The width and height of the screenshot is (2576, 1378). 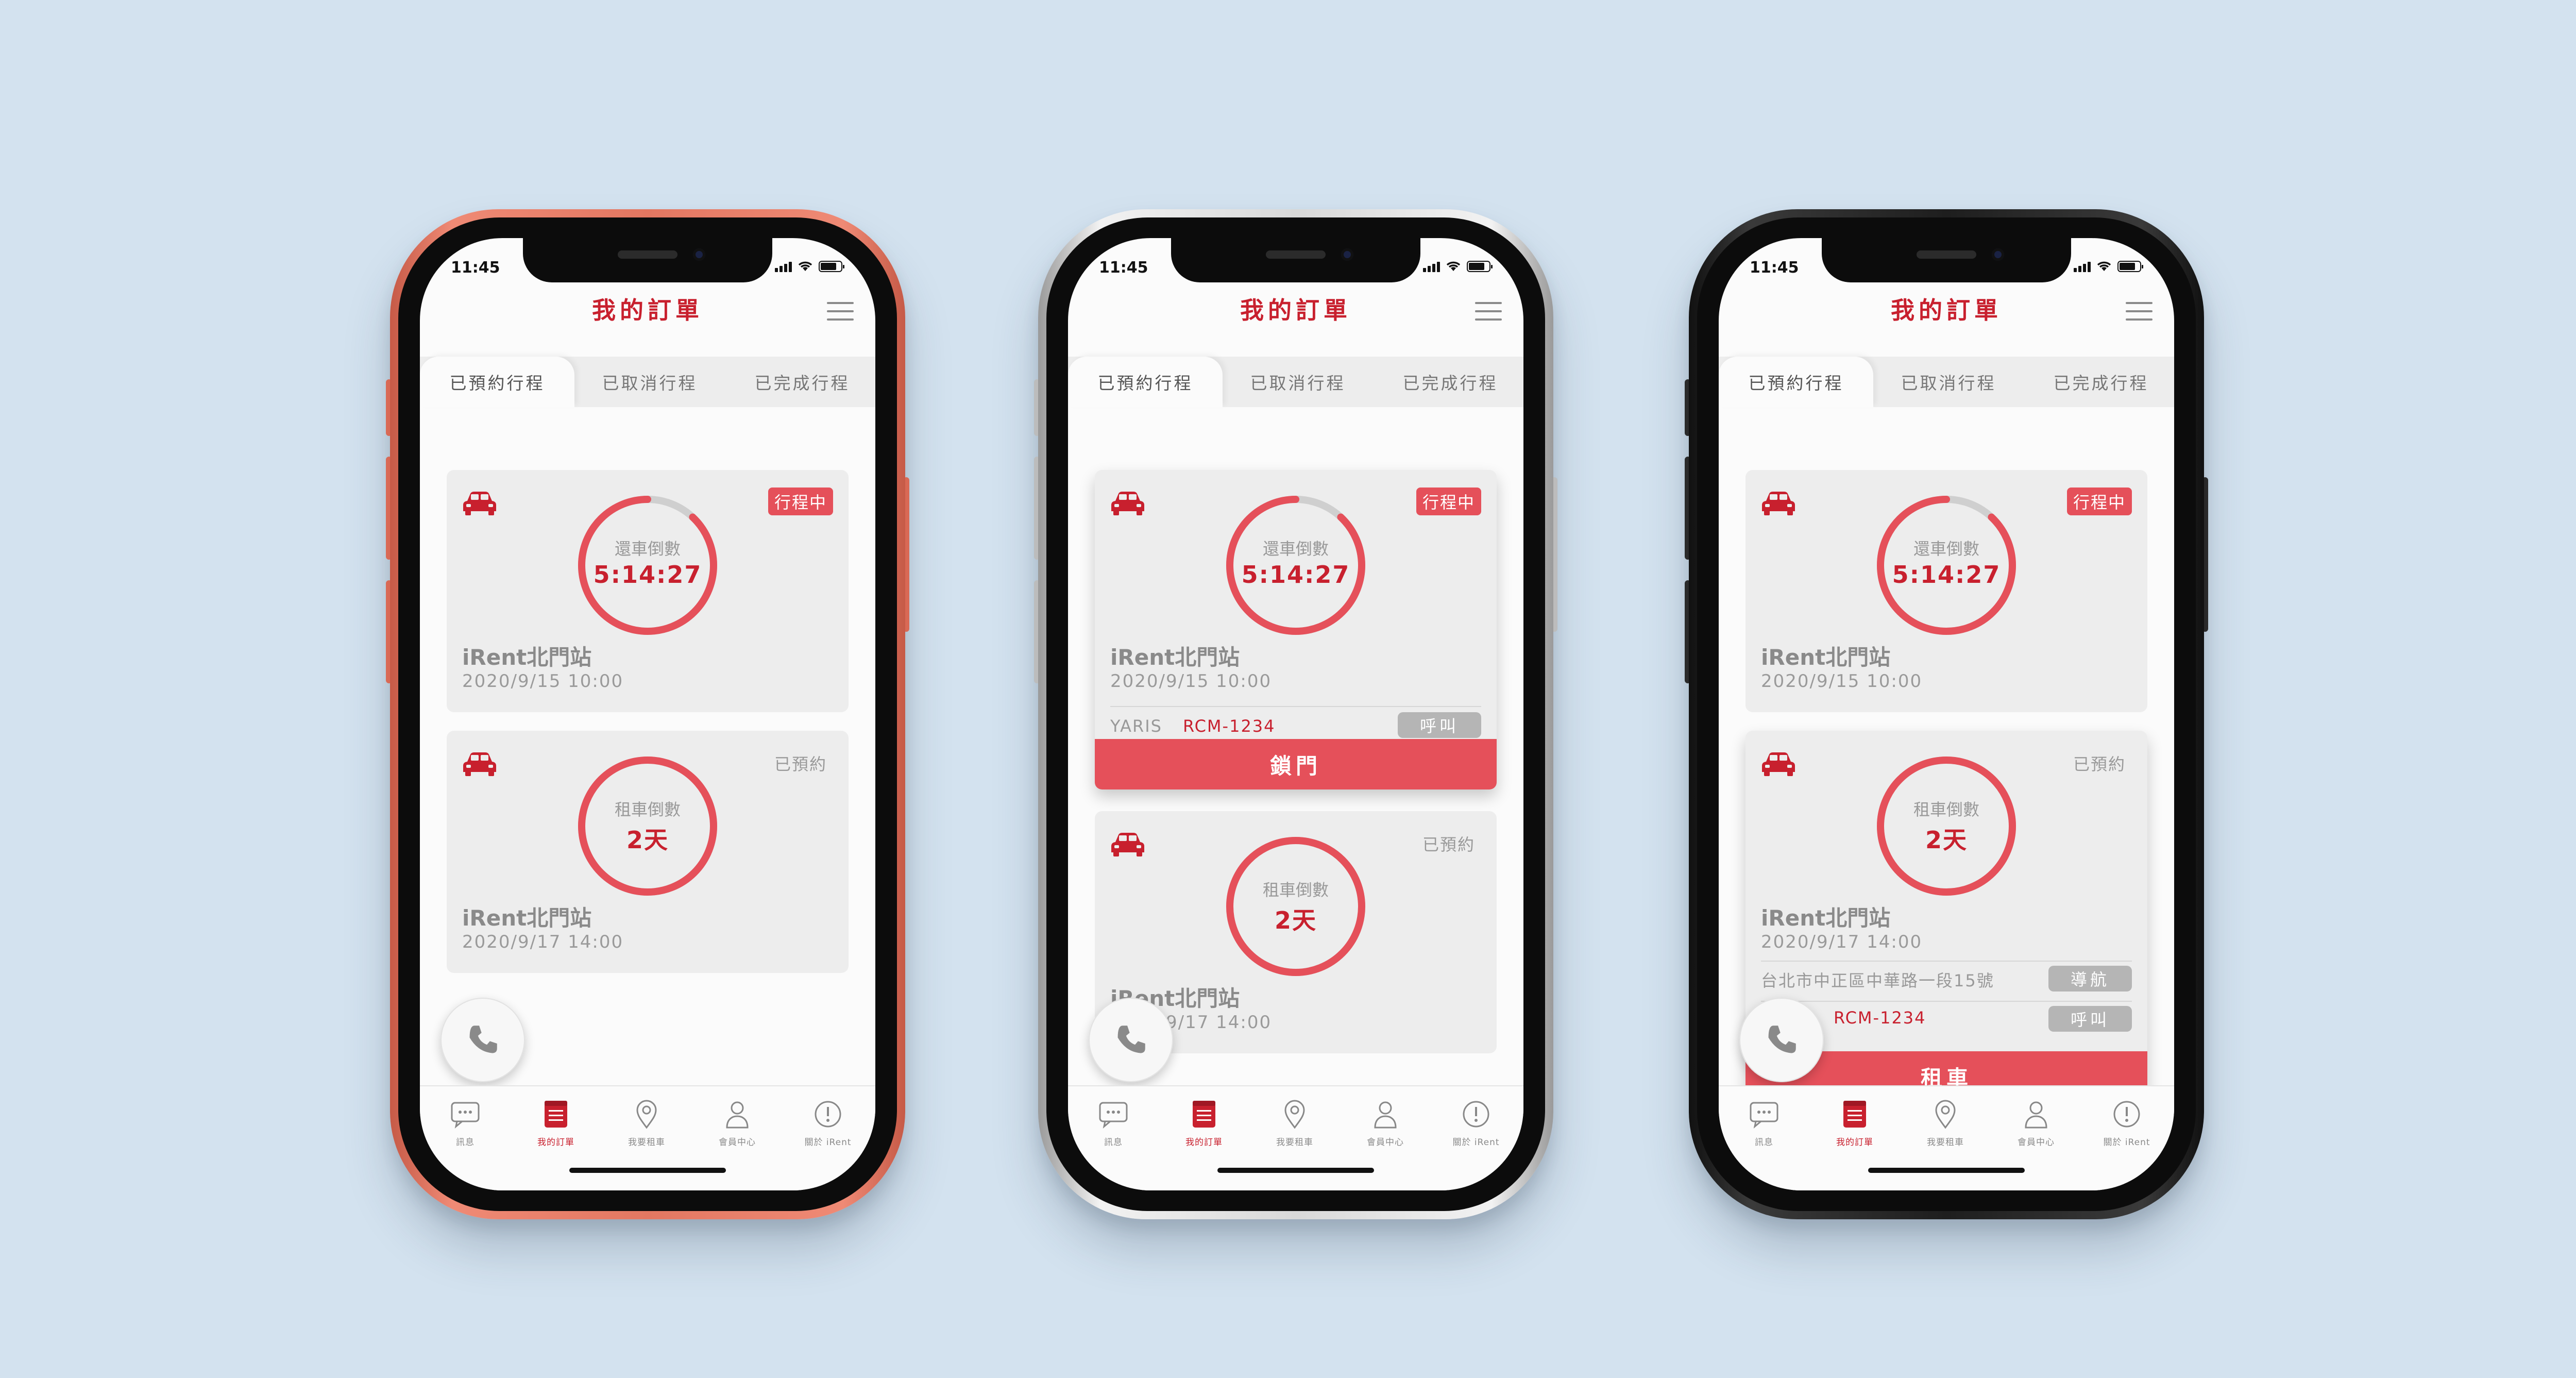 What do you see at coordinates (543, 942) in the screenshot?
I see `order-datetime: 2020/9/17 14:00` at bounding box center [543, 942].